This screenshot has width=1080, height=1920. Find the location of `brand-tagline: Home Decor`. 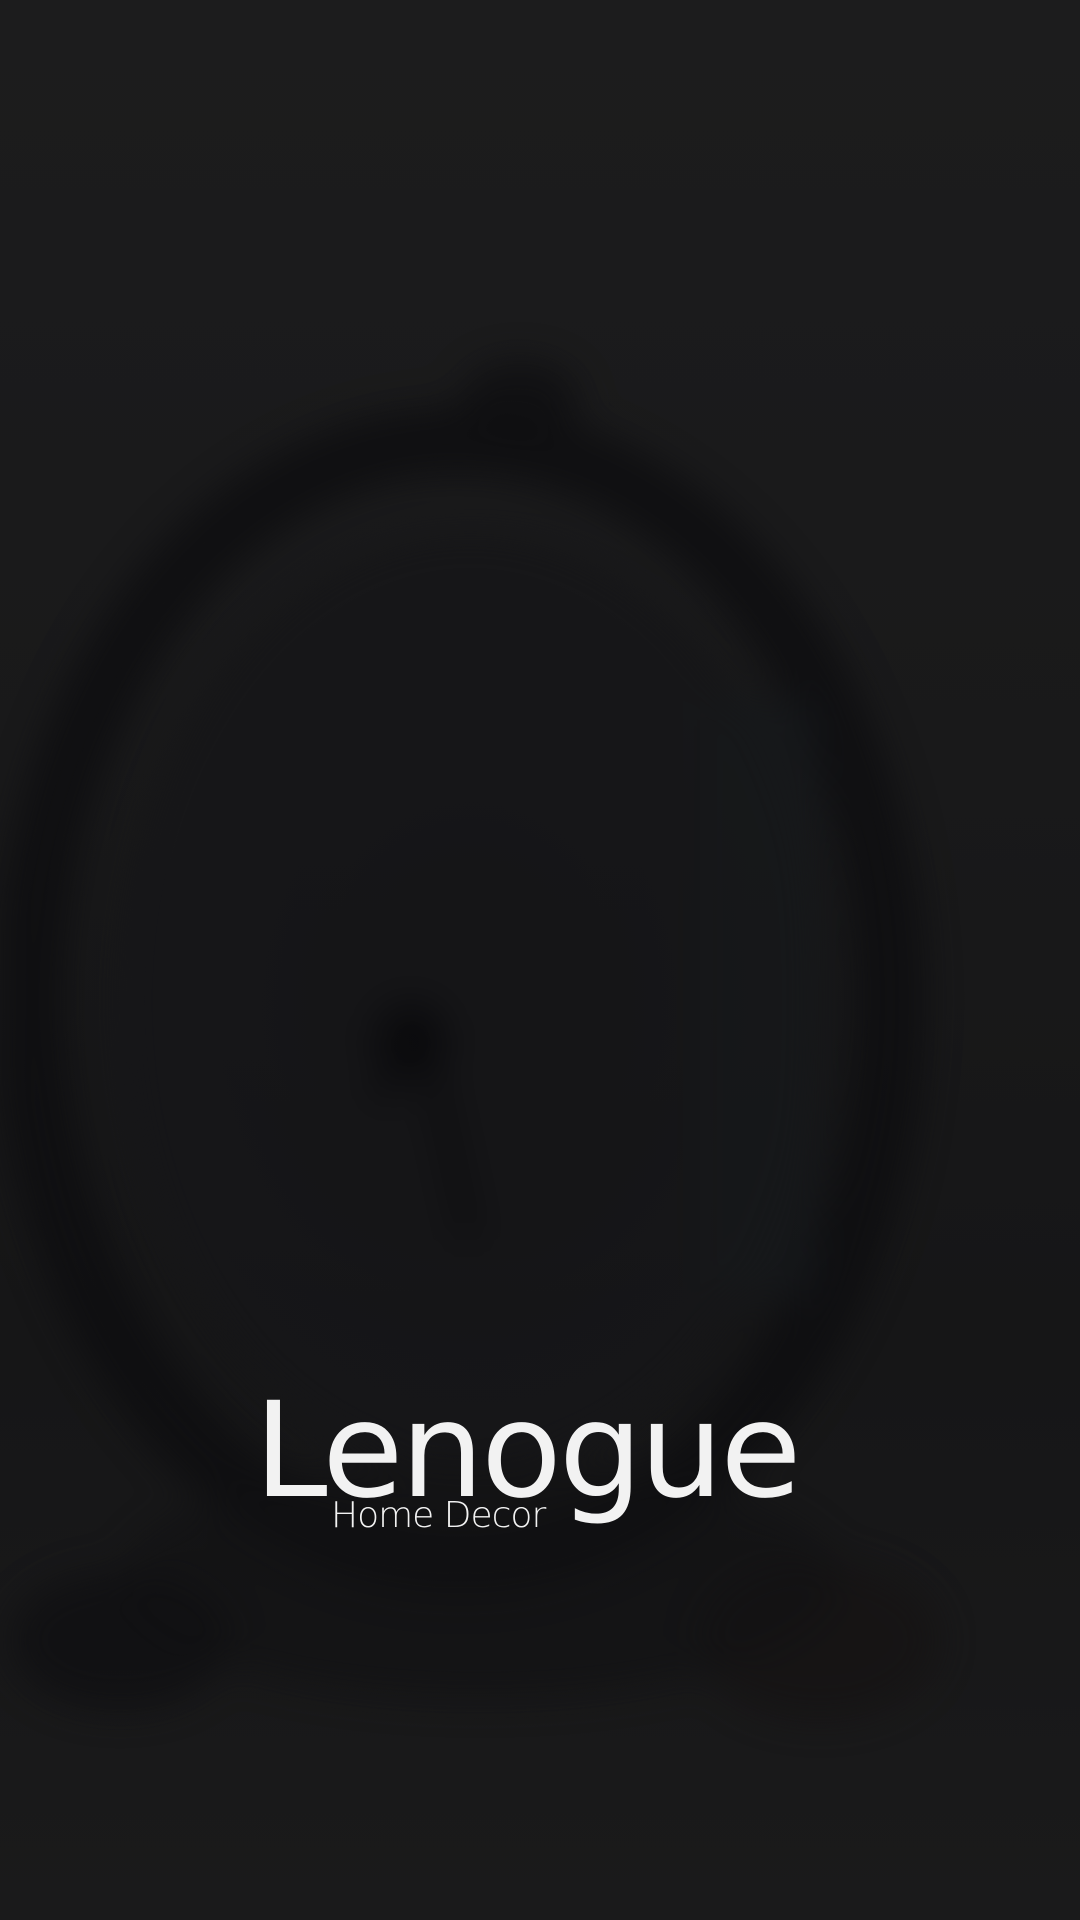

brand-tagline: Home Decor is located at coordinates (438, 1515).